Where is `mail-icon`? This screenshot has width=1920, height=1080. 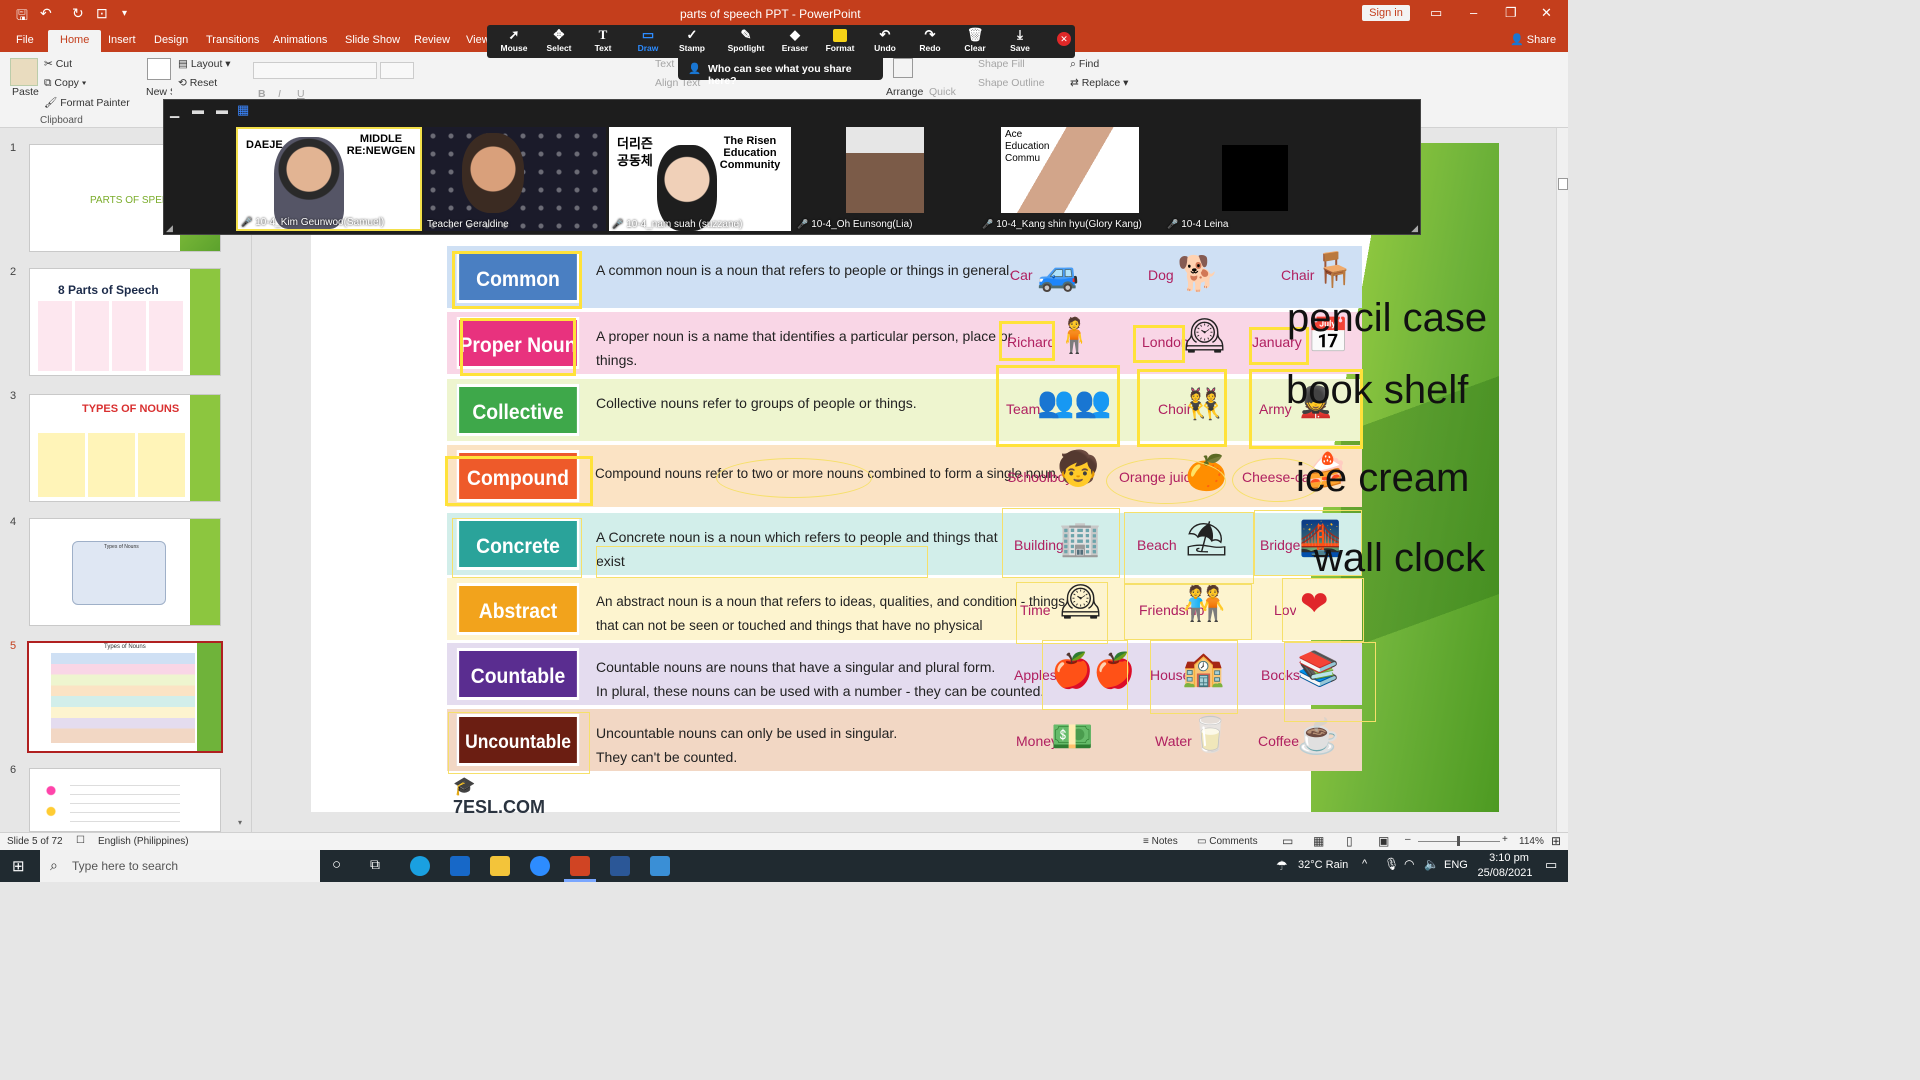 mail-icon is located at coordinates (460, 866).